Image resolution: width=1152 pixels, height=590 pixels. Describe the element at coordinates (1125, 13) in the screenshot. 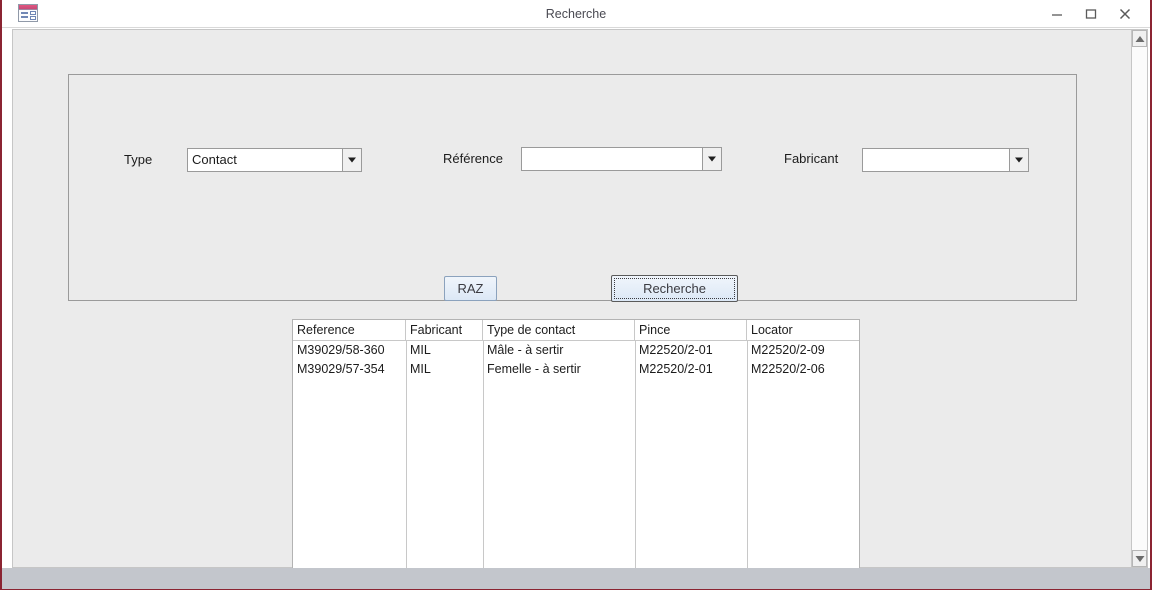

I see `close-icon` at that location.